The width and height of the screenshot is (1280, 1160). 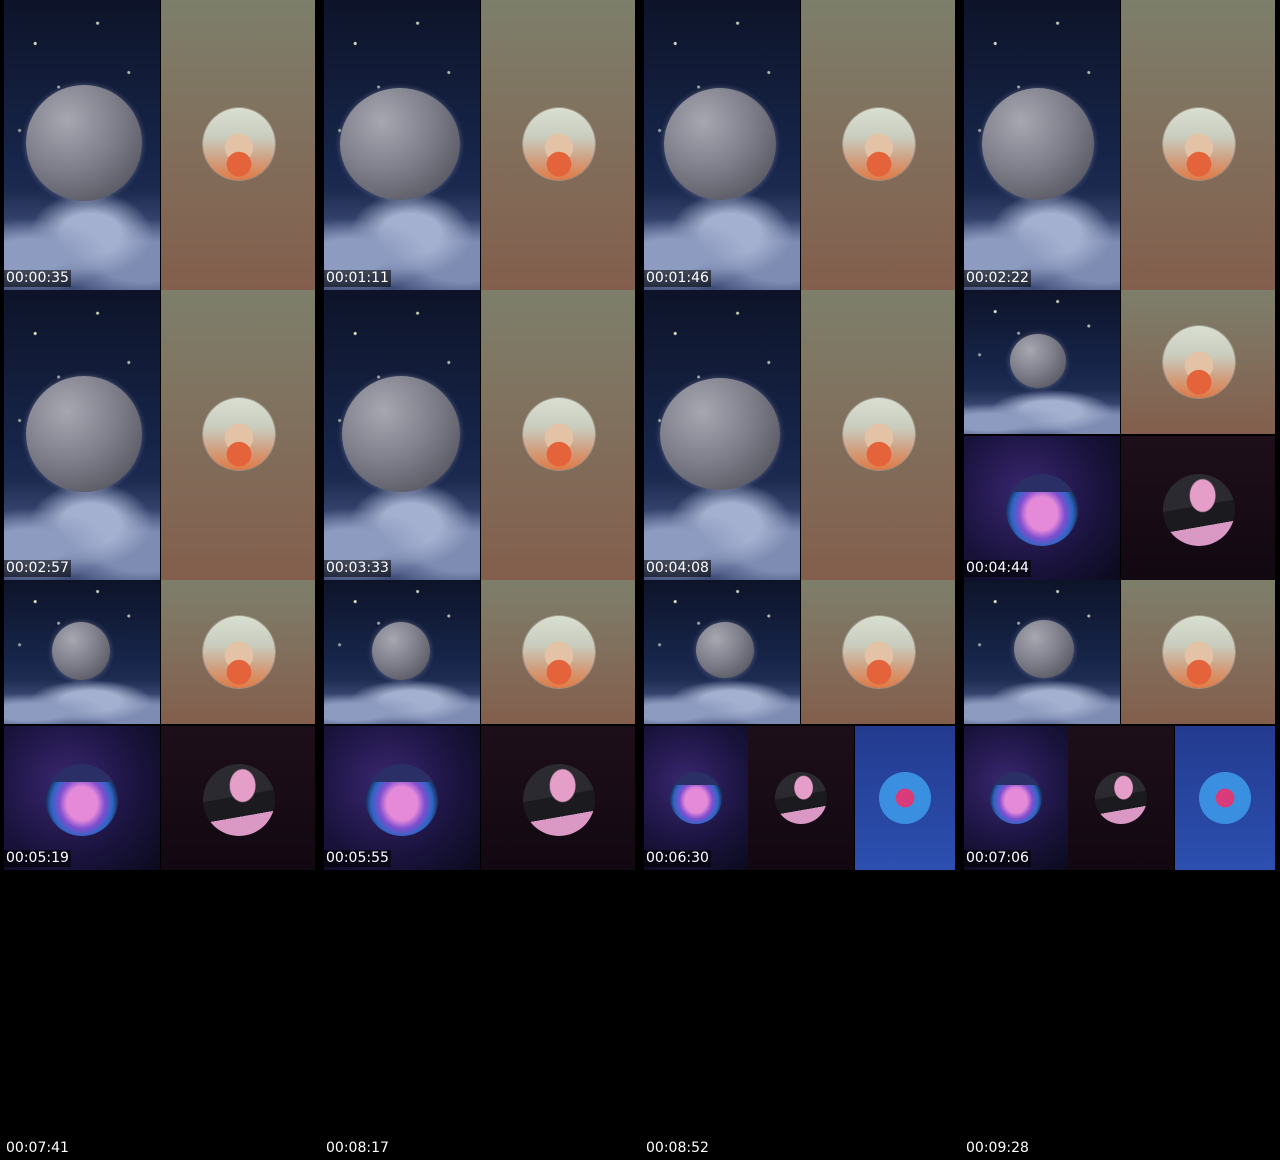 What do you see at coordinates (1120, 1015) in the screenshot?
I see `thumbnail: 00:09:28` at bounding box center [1120, 1015].